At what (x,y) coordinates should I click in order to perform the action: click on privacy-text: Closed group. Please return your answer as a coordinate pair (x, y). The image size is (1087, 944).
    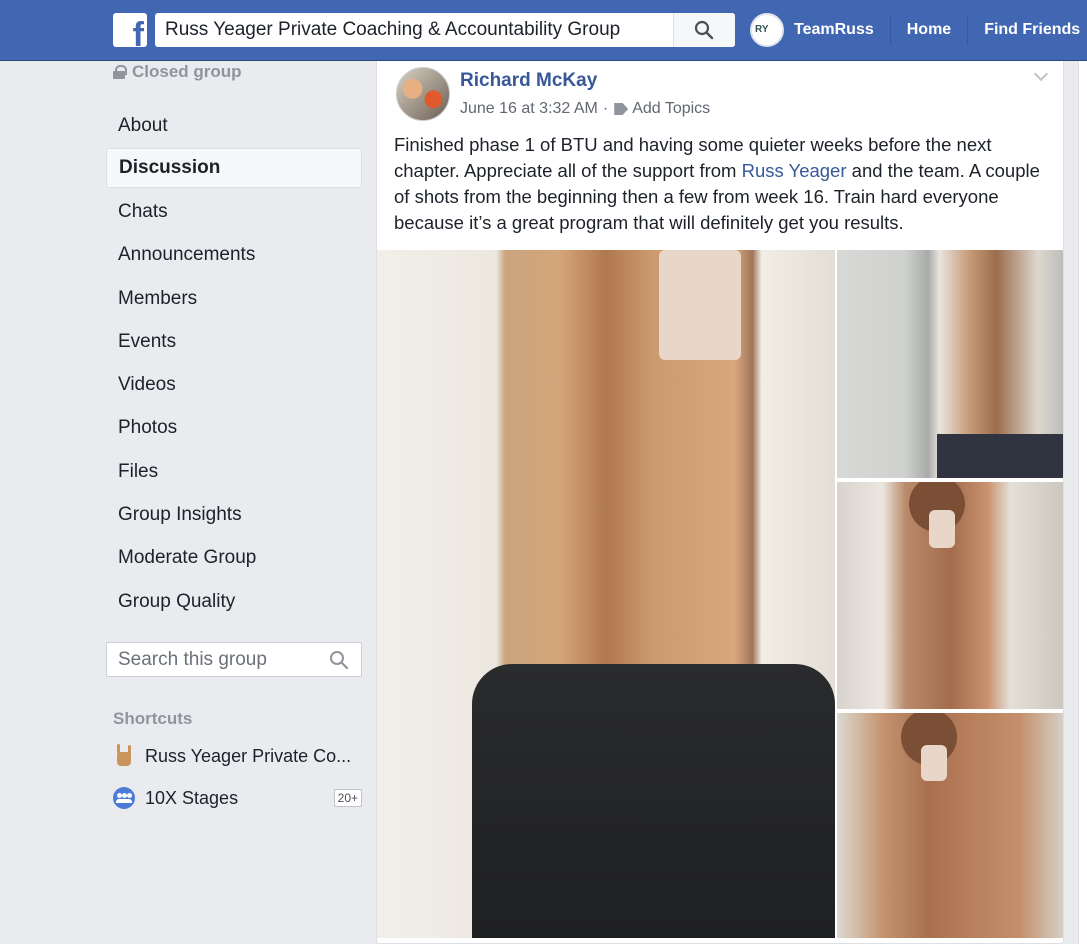
    Looking at the image, I should click on (187, 71).